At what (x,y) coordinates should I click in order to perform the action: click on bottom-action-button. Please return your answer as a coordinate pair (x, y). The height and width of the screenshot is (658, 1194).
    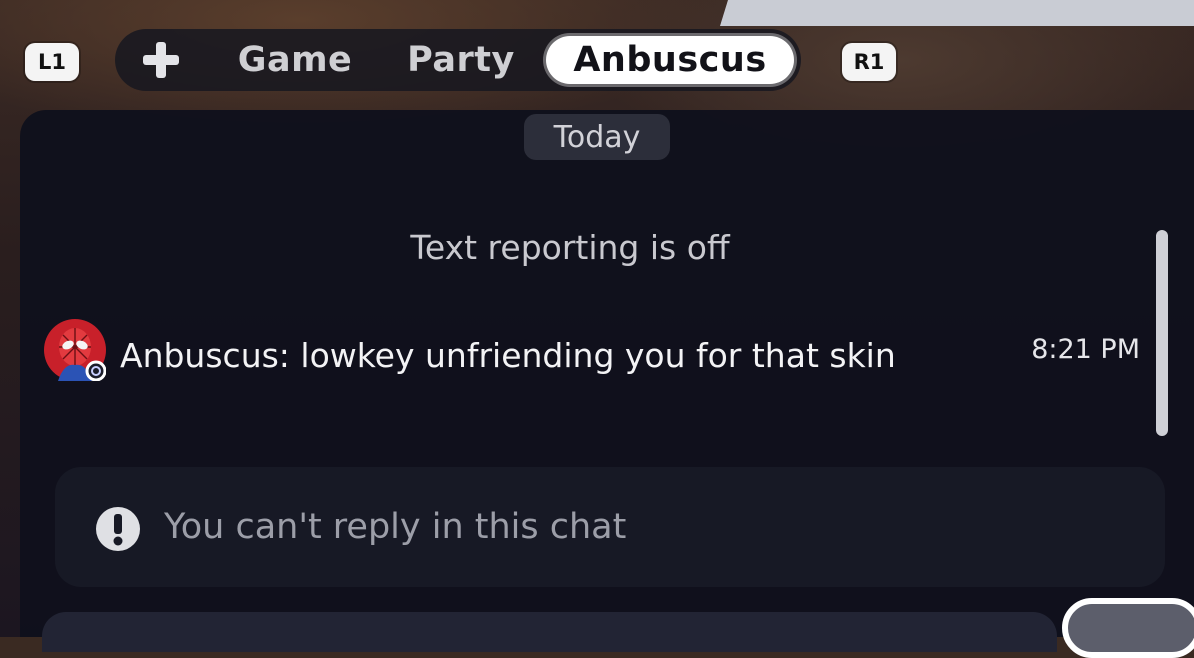
    Looking at the image, I should click on (1128, 628).